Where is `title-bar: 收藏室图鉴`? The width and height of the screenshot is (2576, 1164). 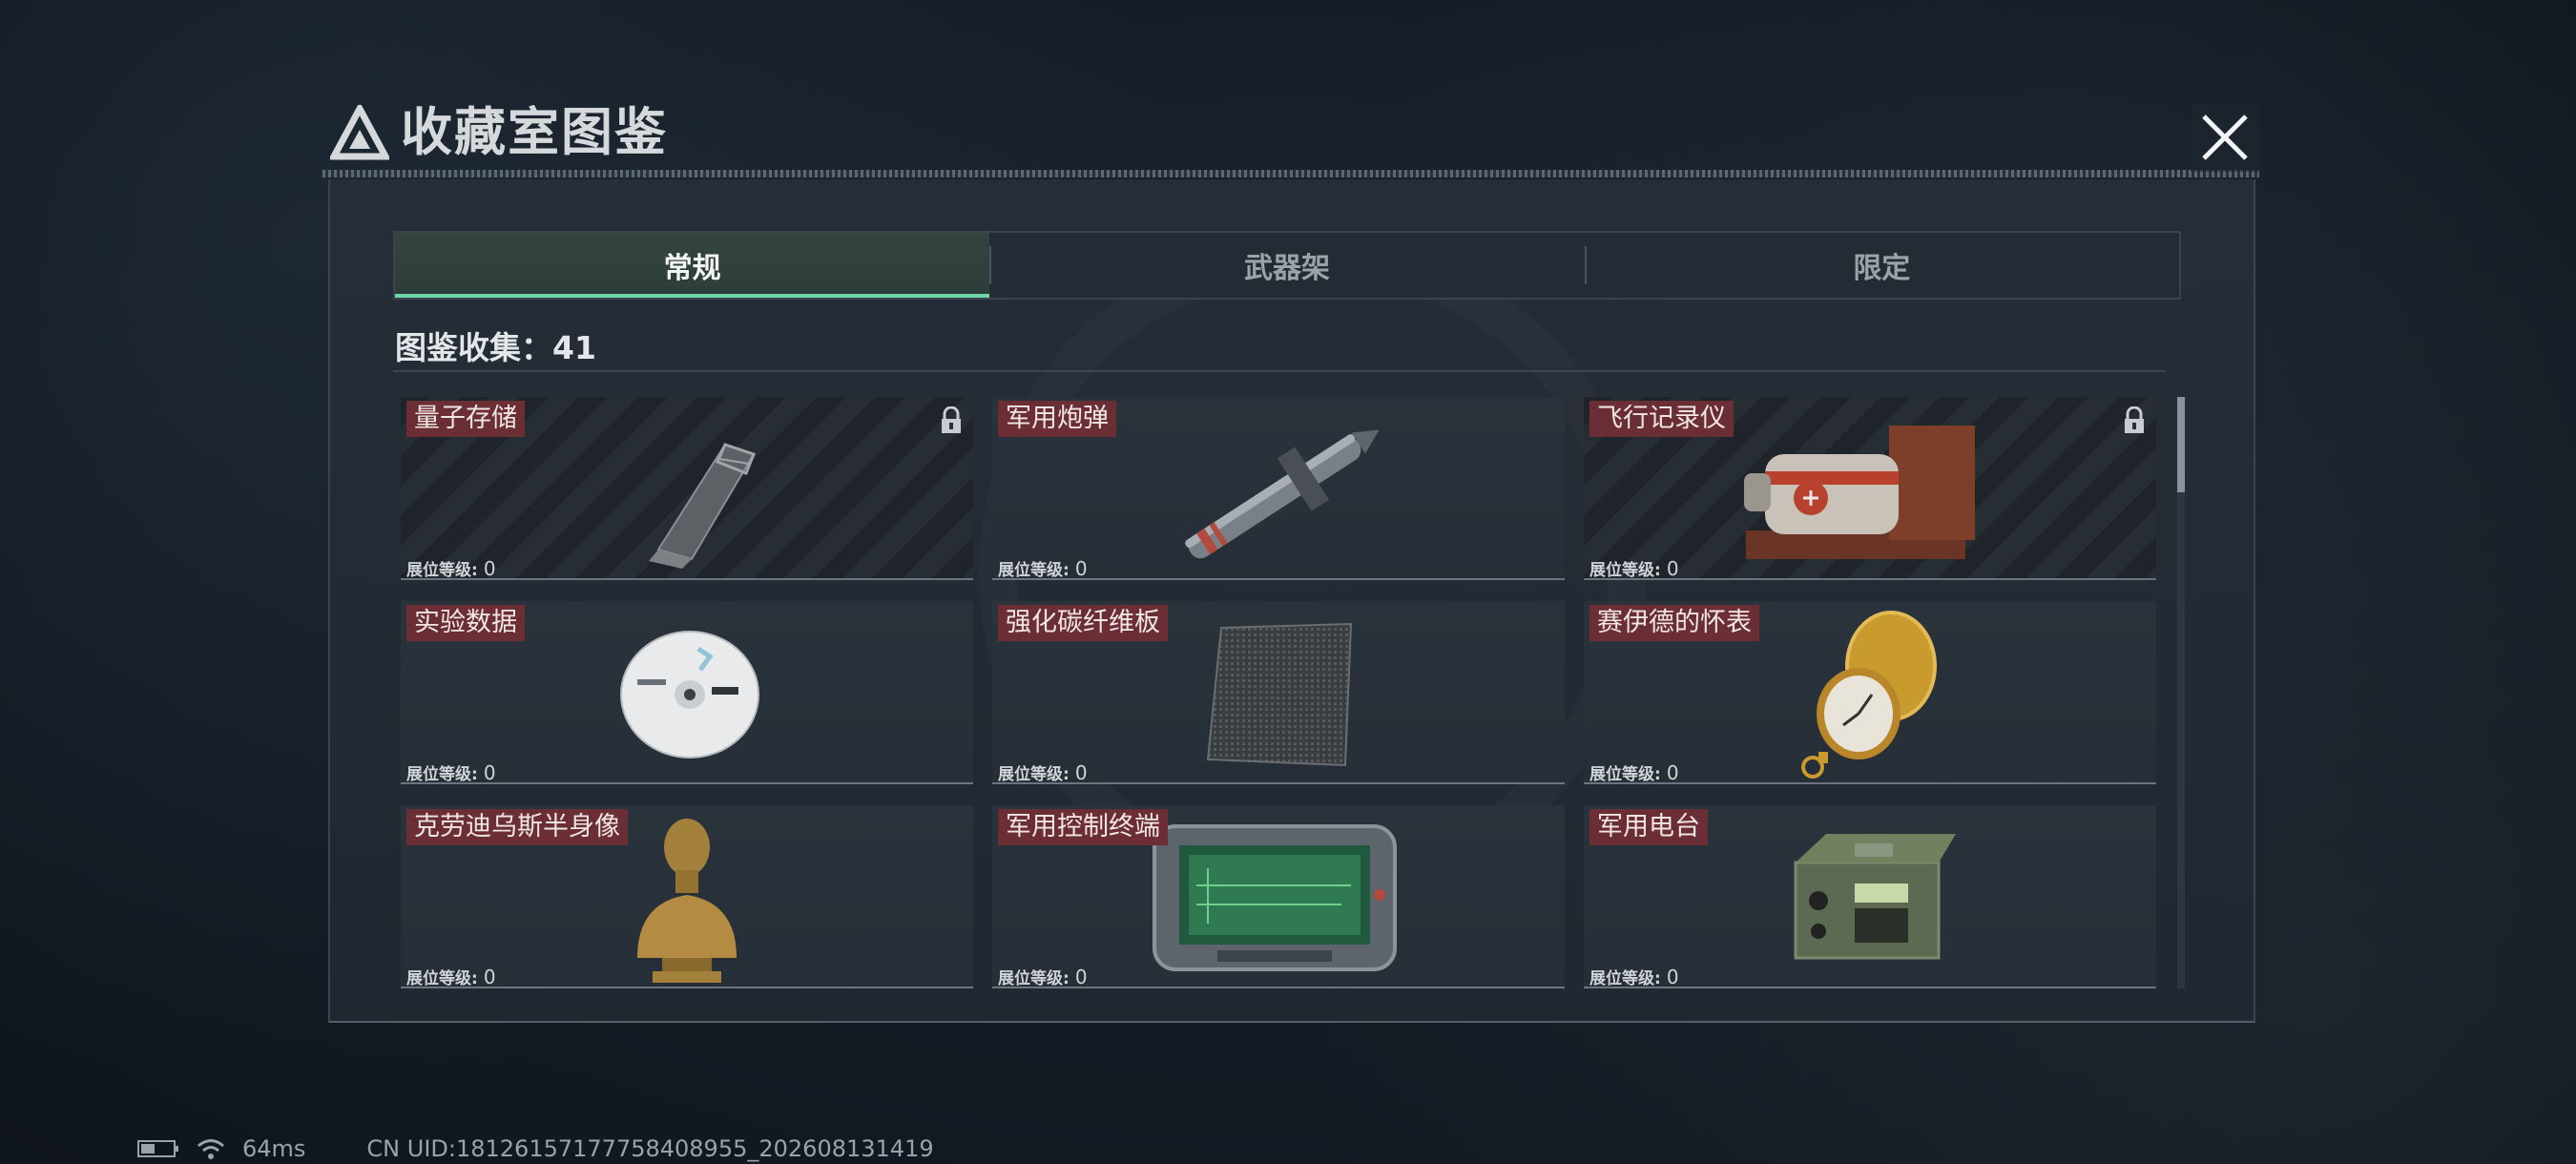
title-bar: 收藏室图鉴 is located at coordinates (1290, 138).